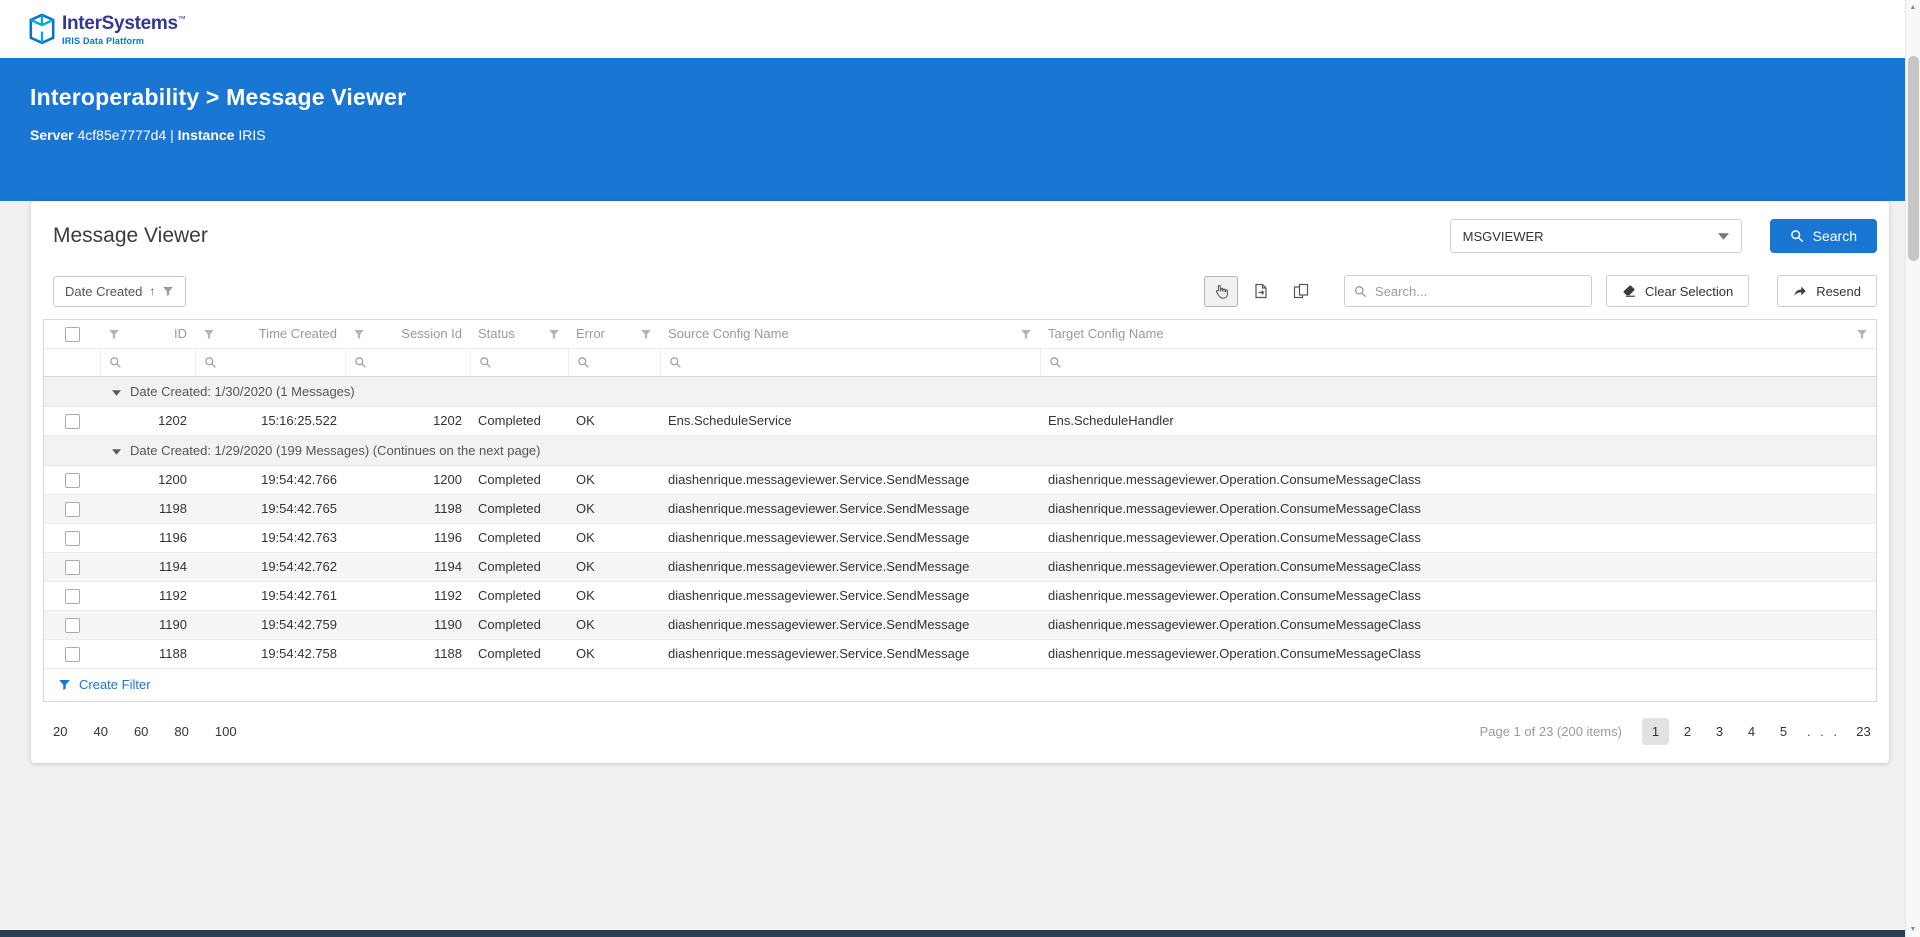 The width and height of the screenshot is (1920, 937). What do you see at coordinates (181, 731) in the screenshot?
I see `page-size-option: 80` at bounding box center [181, 731].